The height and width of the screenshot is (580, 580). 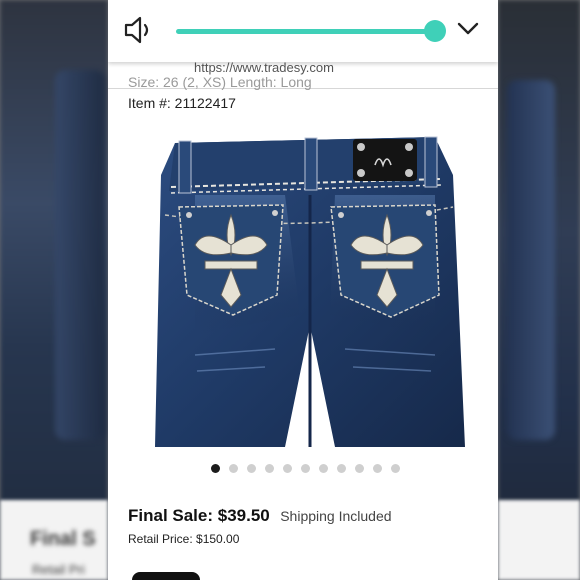 What do you see at coordinates (220, 82) in the screenshot?
I see `size-length-line: Size: 26 (2, XS) Length: Long` at bounding box center [220, 82].